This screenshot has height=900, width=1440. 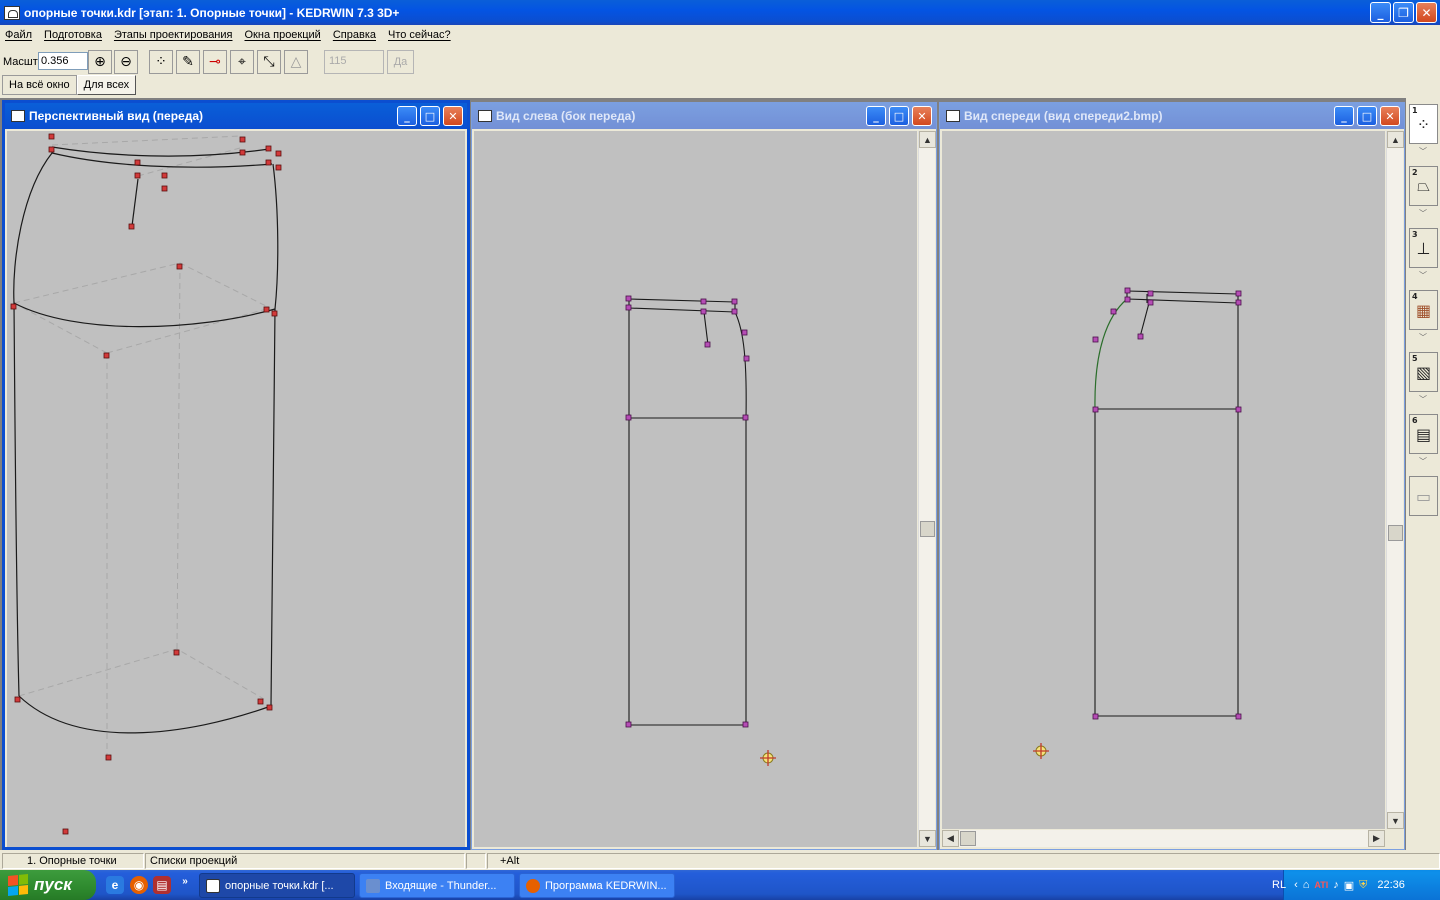 I want to click on start-button: пуск, so click(x=48, y=885).